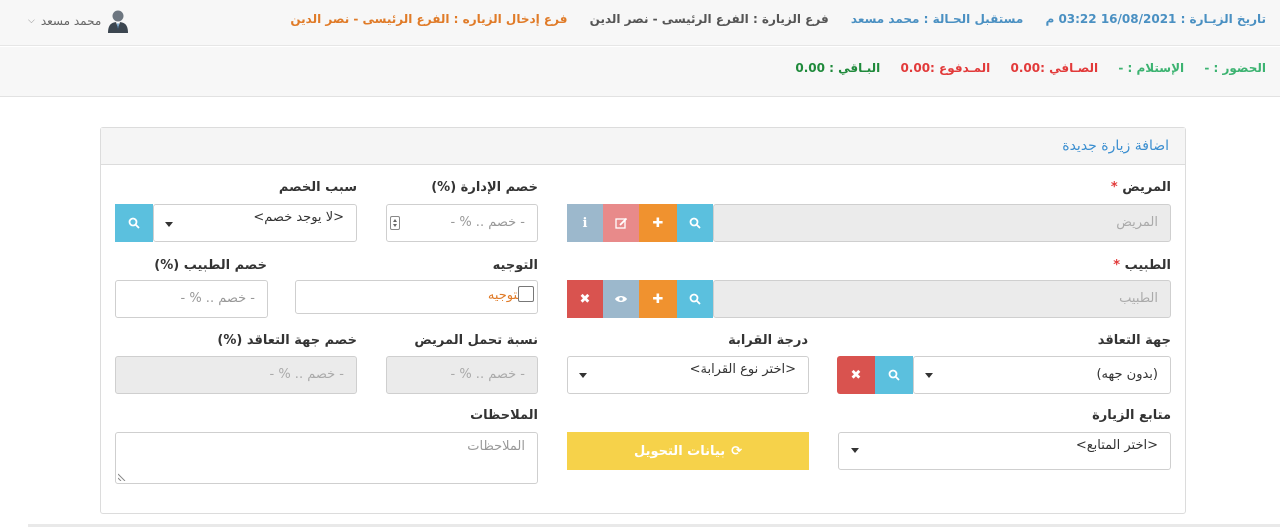 Image resolution: width=1280 pixels, height=527 pixels. Describe the element at coordinates (210, 265) in the screenshot. I see `doctor-discount-label: خصم الطبيب (%)` at that location.